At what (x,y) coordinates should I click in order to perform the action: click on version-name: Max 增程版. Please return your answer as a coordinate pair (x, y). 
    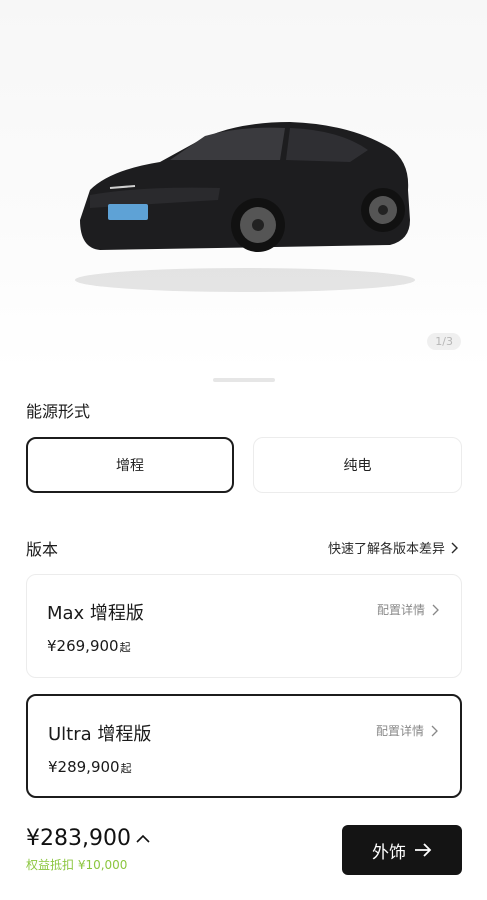
    Looking at the image, I should click on (95, 613).